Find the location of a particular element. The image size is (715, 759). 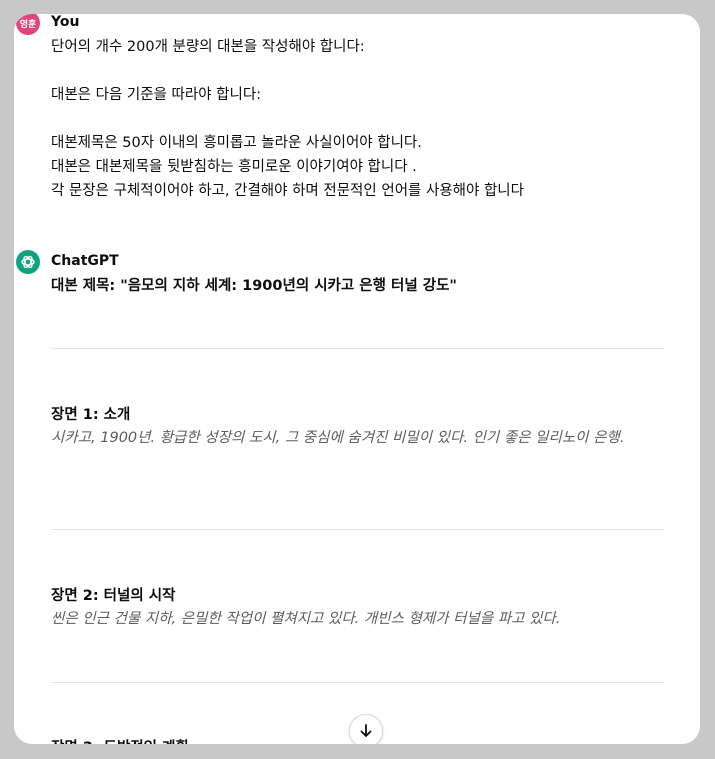

user-line: 대본제목은 50자 이내의 흥미롭고 놀라운 사실이어야 합니다. is located at coordinates (236, 143).